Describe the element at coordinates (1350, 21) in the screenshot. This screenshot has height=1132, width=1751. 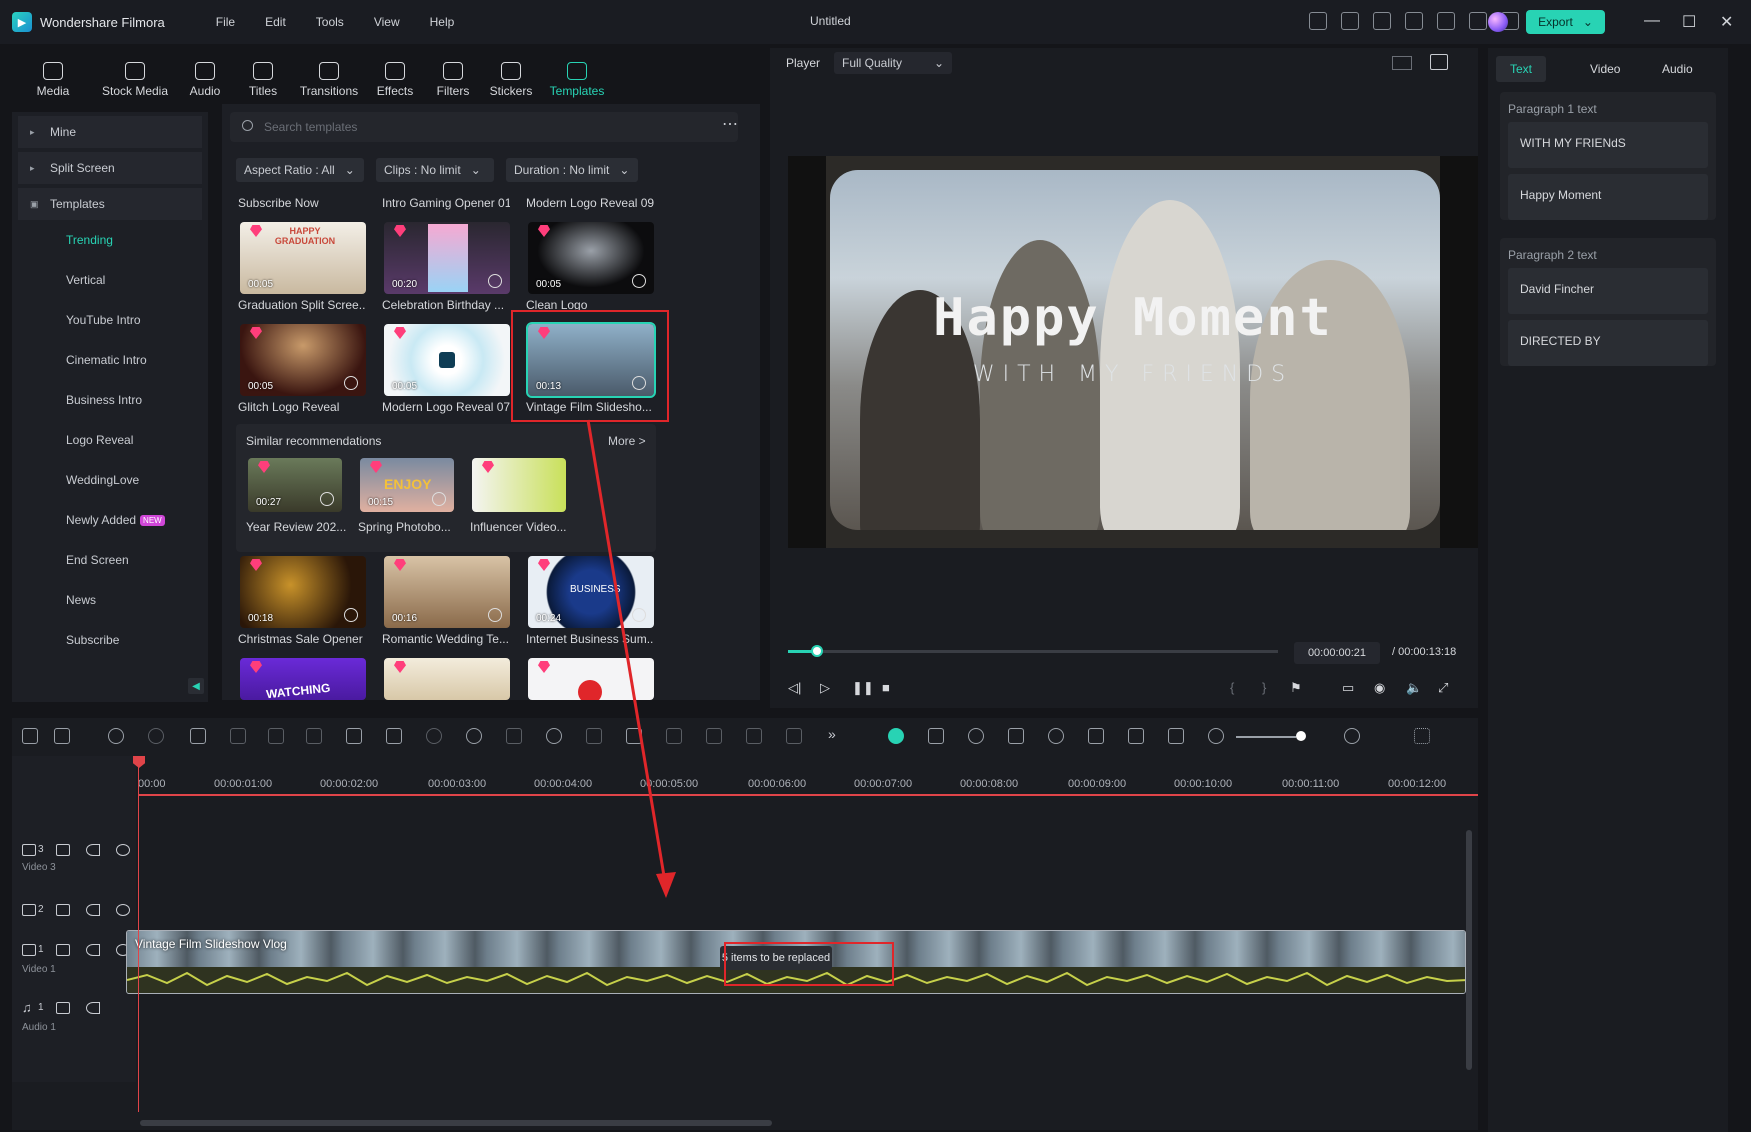
I see `screen-record-icon` at that location.